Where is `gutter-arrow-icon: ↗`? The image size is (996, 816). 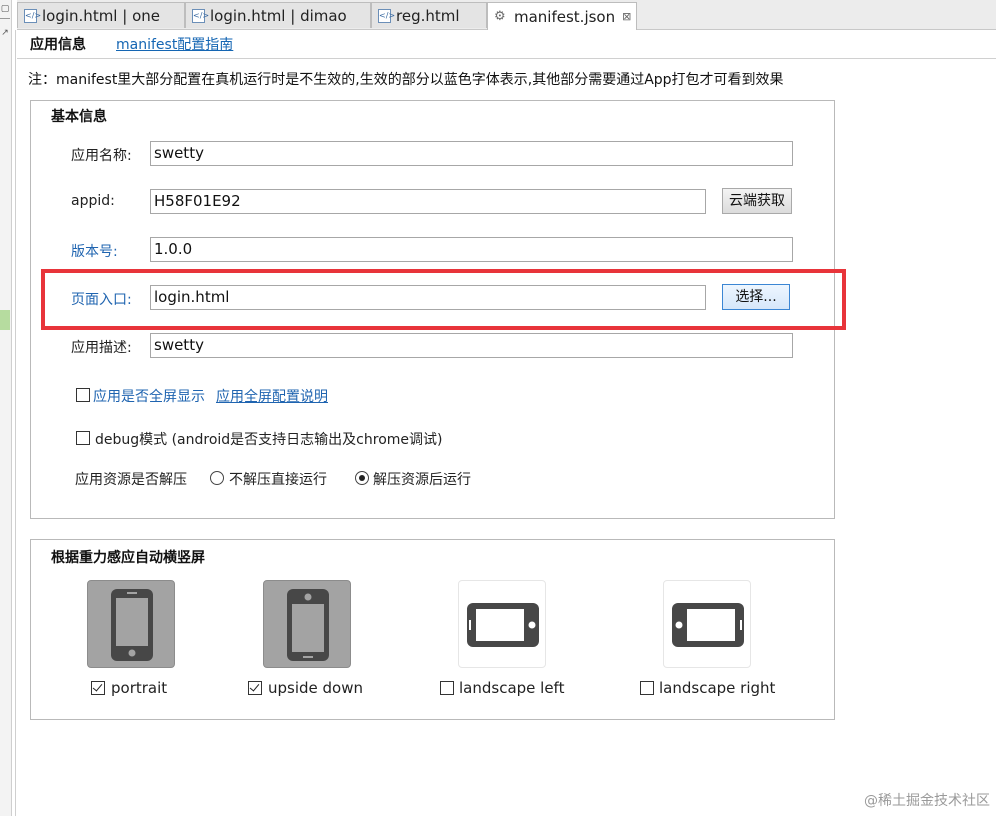
gutter-arrow-icon: ↗ is located at coordinates (5, 33).